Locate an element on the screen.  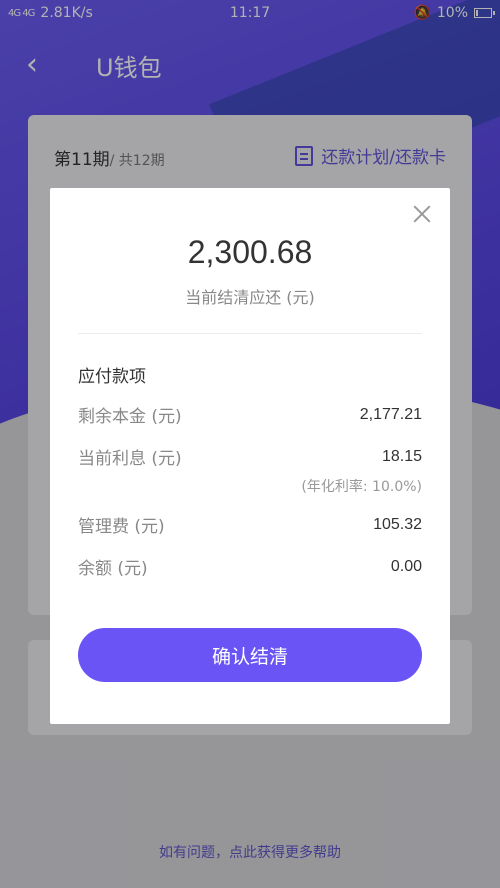
confirm-settle-button: 确认结清 is located at coordinates (250, 655).